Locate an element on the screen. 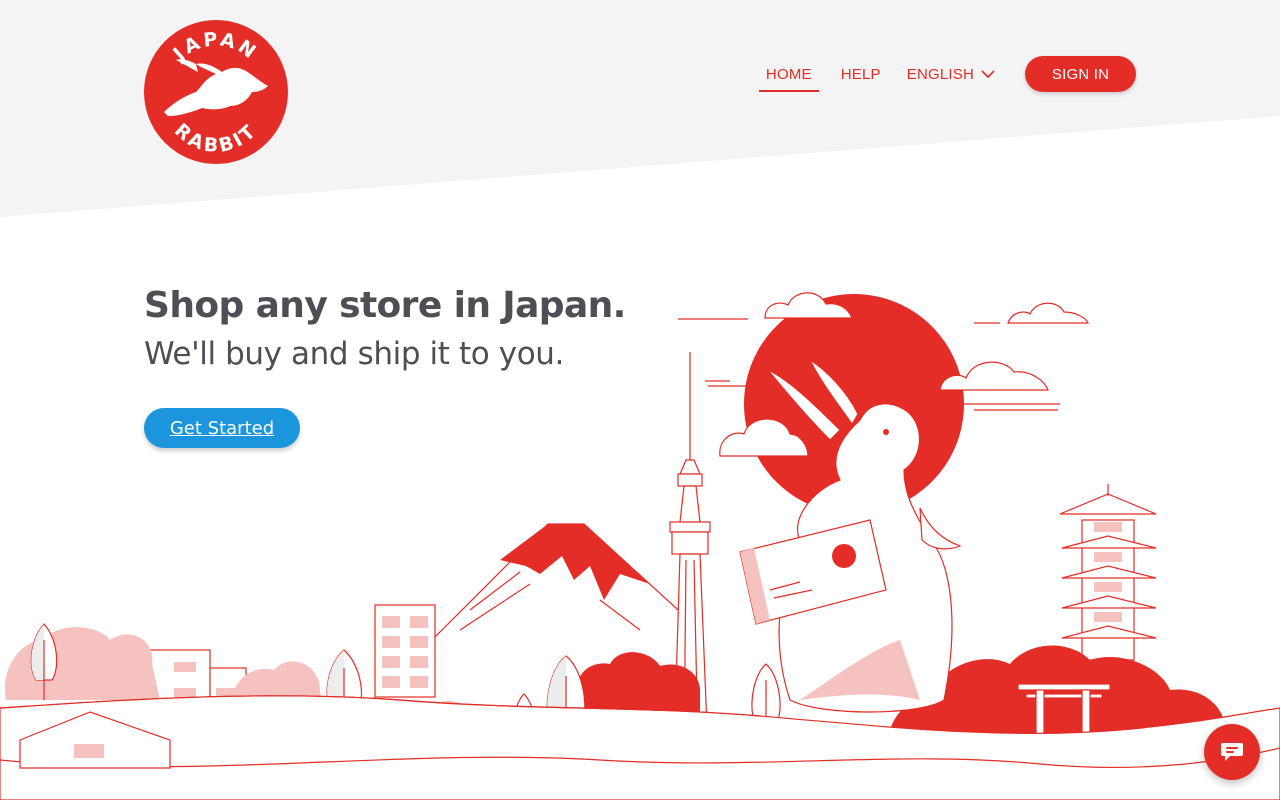 The image size is (1280, 800). language-label: ENGLISH is located at coordinates (940, 74).